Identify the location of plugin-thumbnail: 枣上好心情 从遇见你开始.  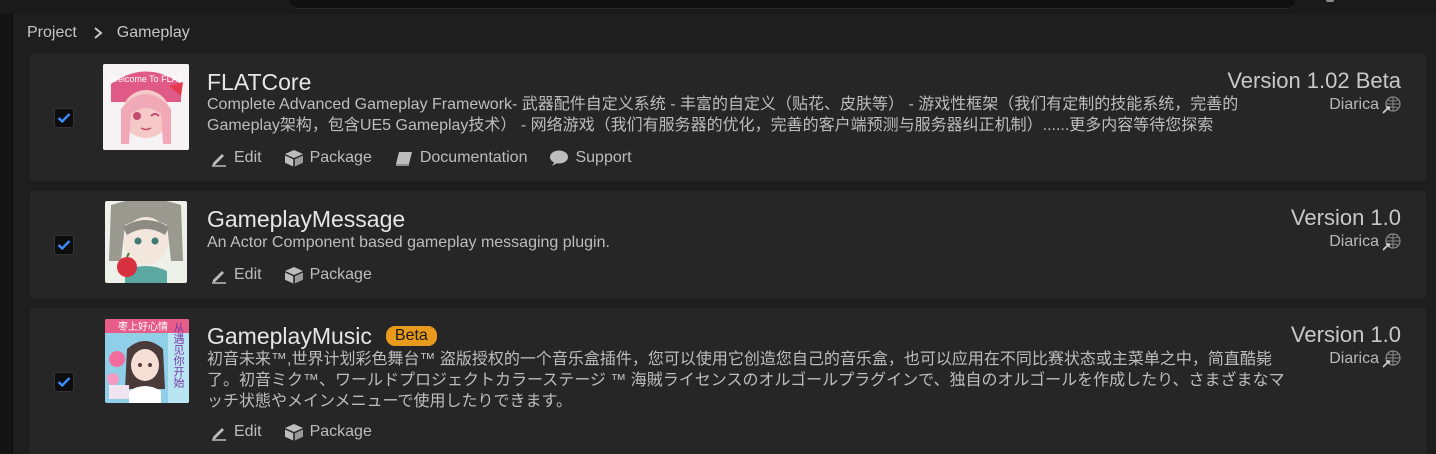
(147, 361).